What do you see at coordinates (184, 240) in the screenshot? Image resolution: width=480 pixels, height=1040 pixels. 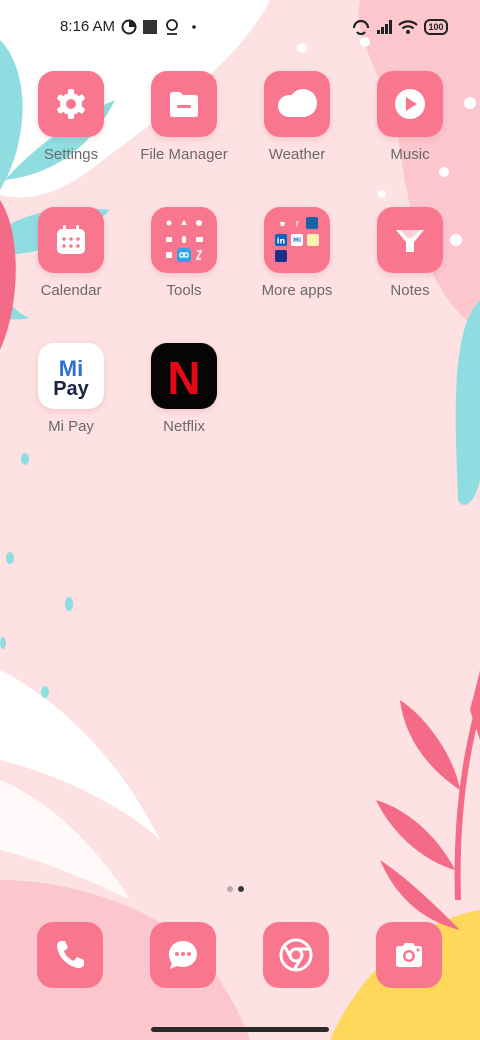 I see `tools-folder-icon` at bounding box center [184, 240].